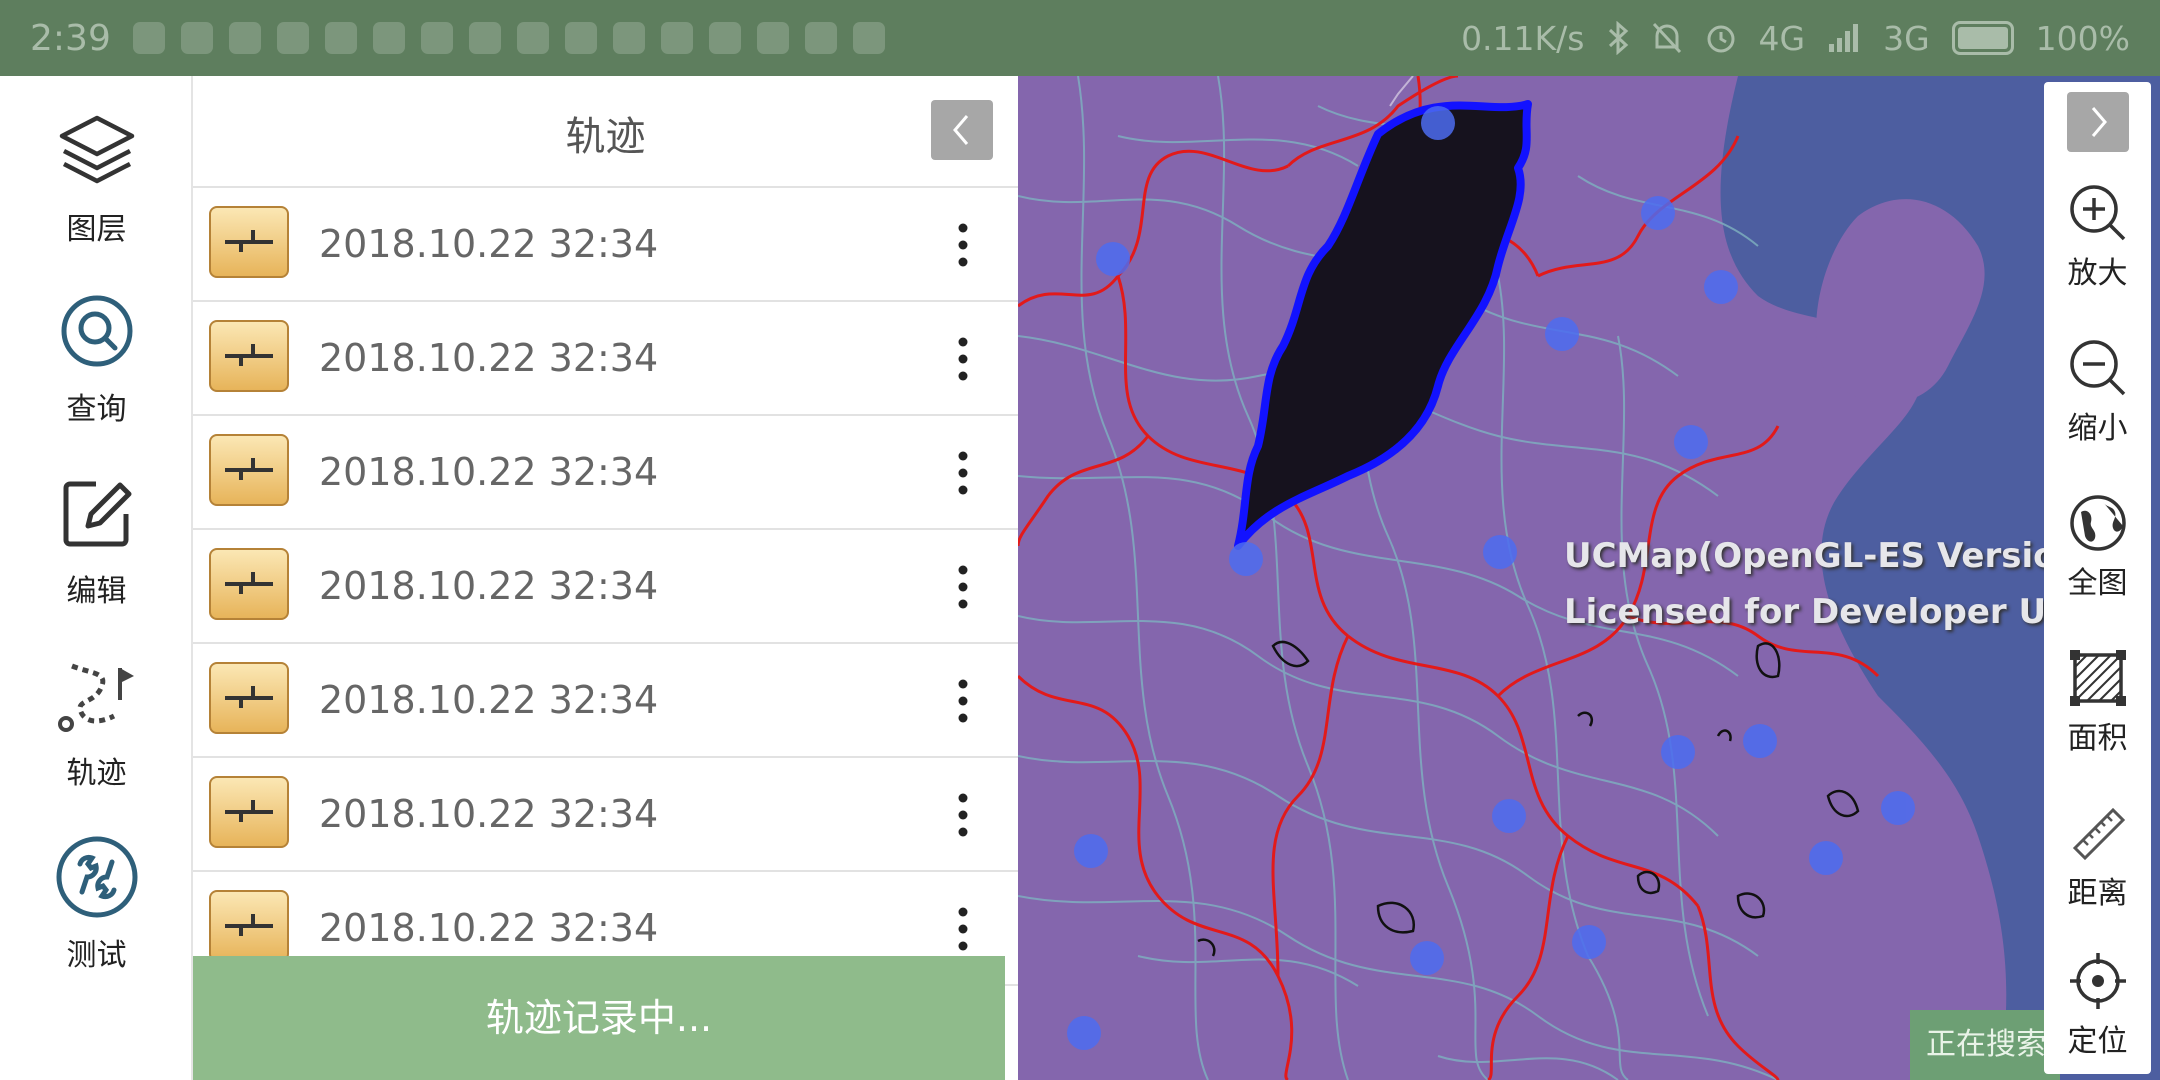 The width and height of the screenshot is (2160, 1080). Describe the element at coordinates (1906, 38) in the screenshot. I see `signal-3g: 3G` at that location.